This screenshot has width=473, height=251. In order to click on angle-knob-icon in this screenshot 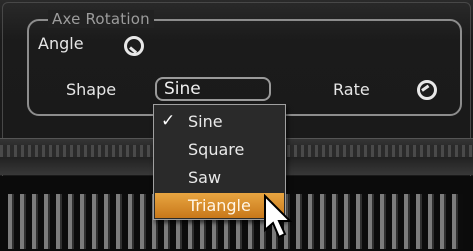, I will do `click(134, 46)`.